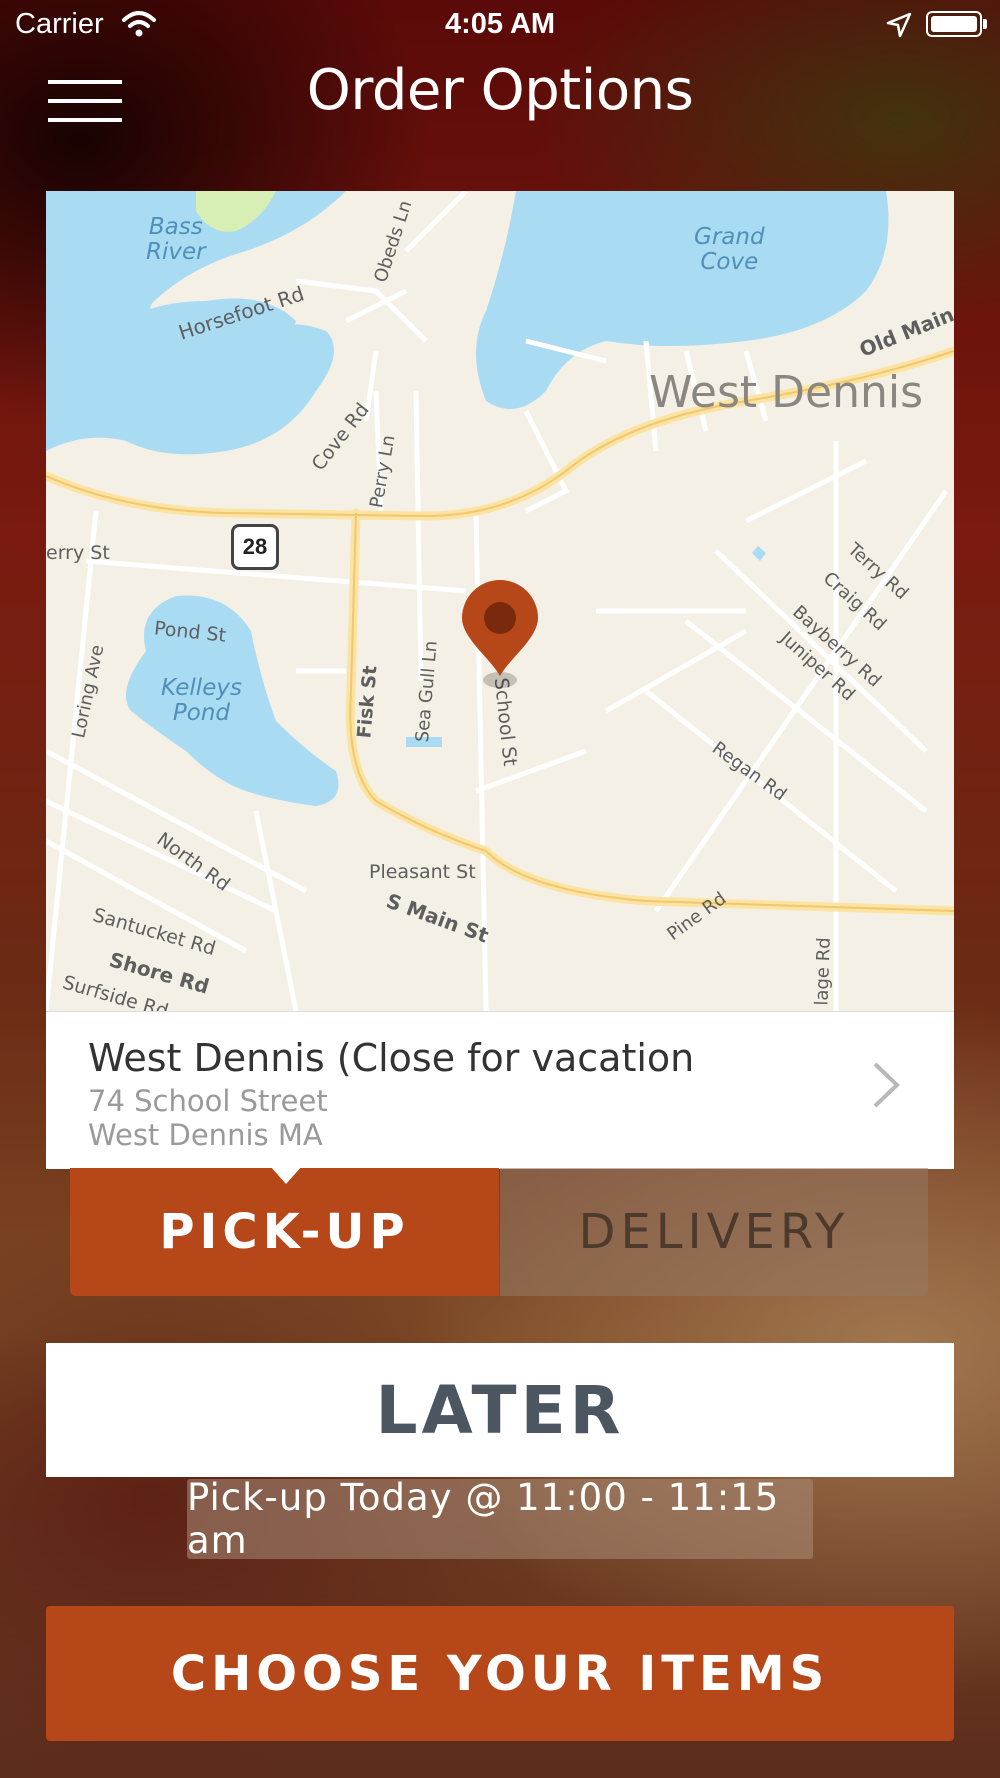  I want to click on choose-items-button: CHOOSE YOUR ITEMS, so click(500, 1673).